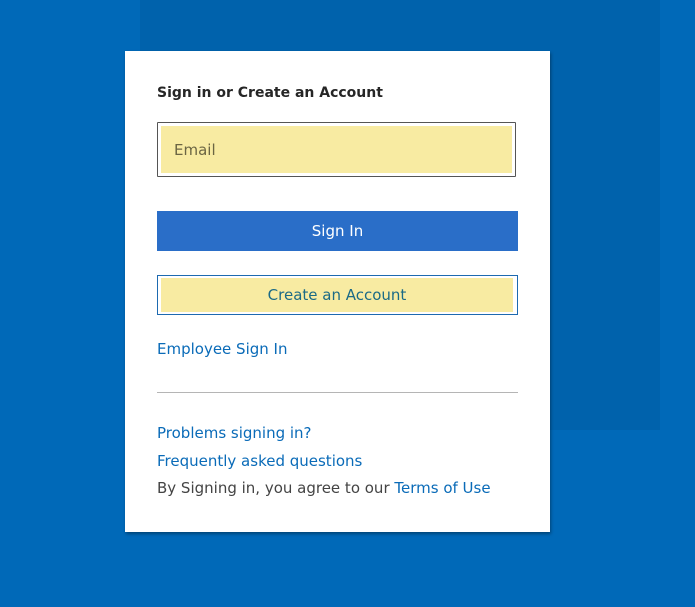  I want to click on create-account-label: Create an Account, so click(337, 295).